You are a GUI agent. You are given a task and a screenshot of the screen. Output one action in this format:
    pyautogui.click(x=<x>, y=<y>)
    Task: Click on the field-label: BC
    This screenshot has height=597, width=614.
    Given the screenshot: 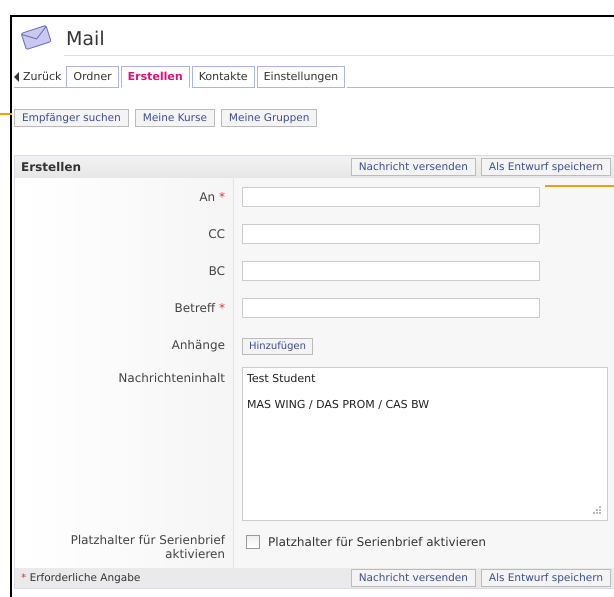 What is the action you would take?
    pyautogui.click(x=216, y=271)
    